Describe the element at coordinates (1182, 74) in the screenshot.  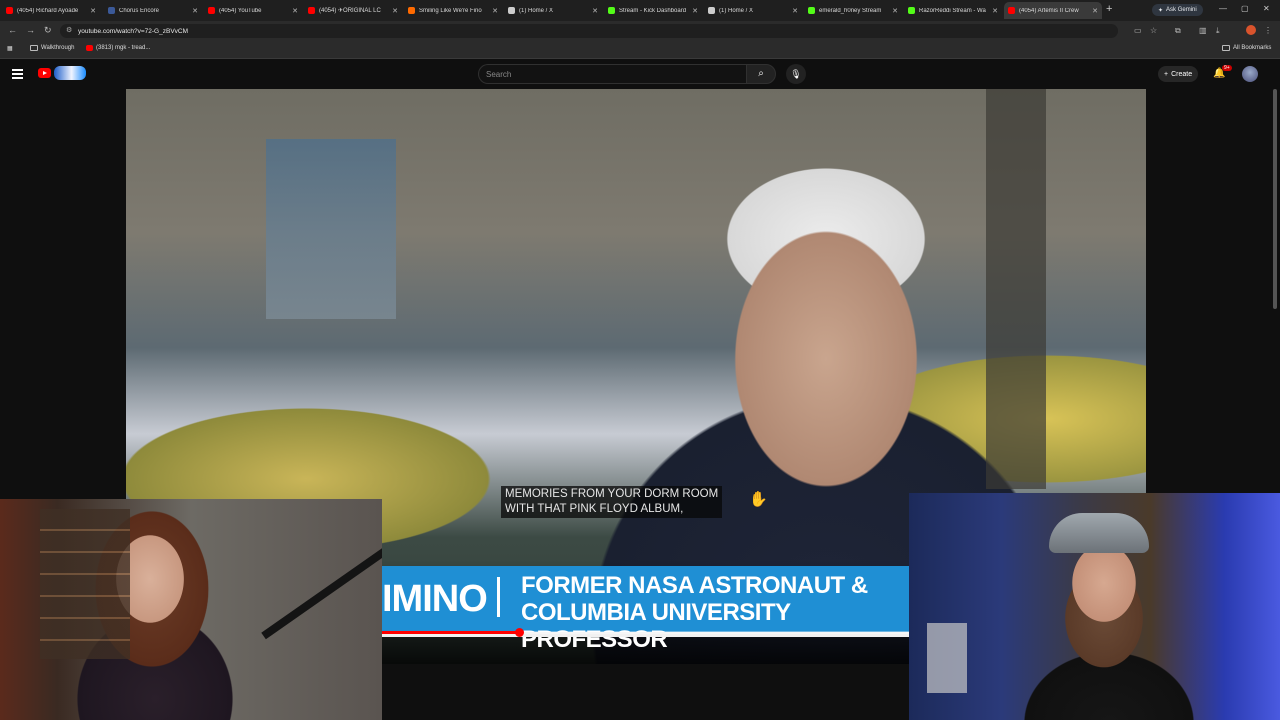
I see `create-label: Create` at that location.